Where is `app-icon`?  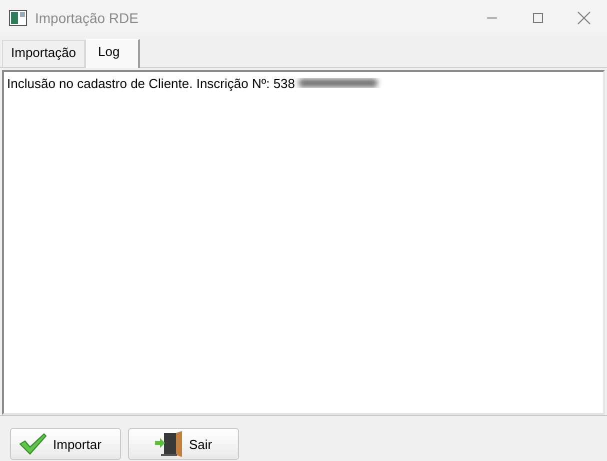 app-icon is located at coordinates (18, 18).